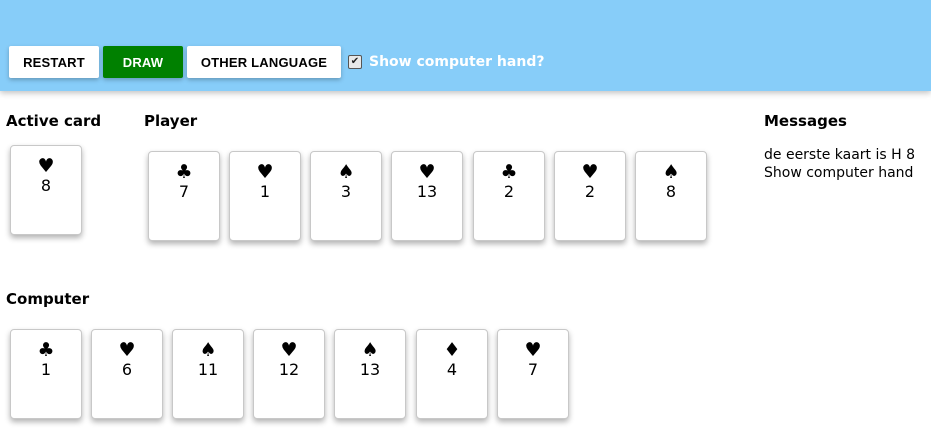 Image resolution: width=931 pixels, height=436 pixels. I want to click on computer-card: ♥ 12, so click(289, 374).